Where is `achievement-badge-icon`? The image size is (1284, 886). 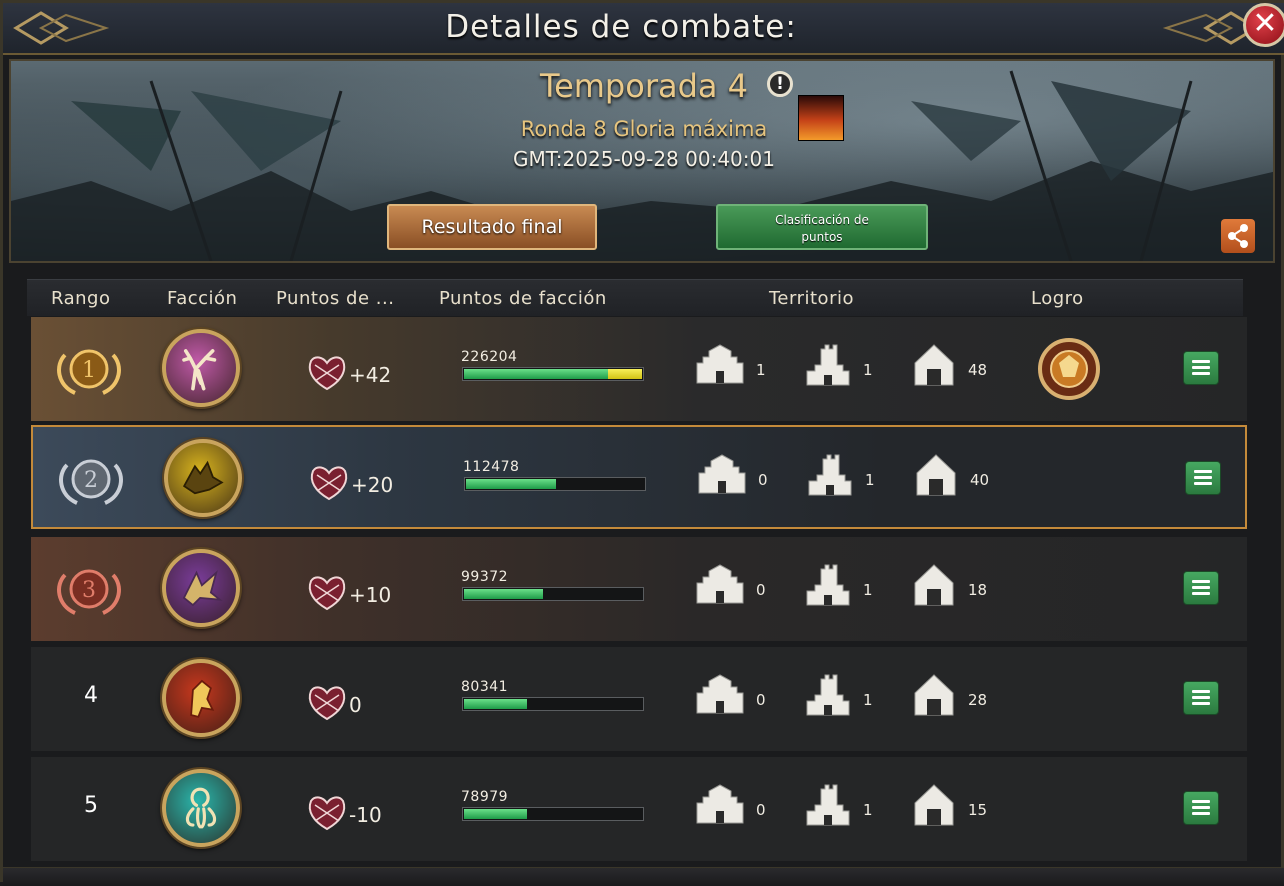 achievement-badge-icon is located at coordinates (1069, 369).